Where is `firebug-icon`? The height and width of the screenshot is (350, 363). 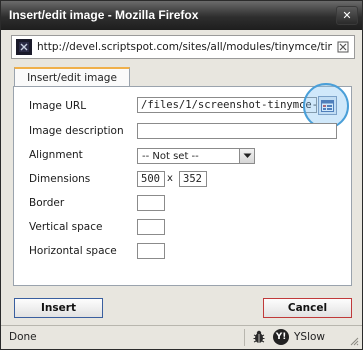 firebug-icon is located at coordinates (259, 337).